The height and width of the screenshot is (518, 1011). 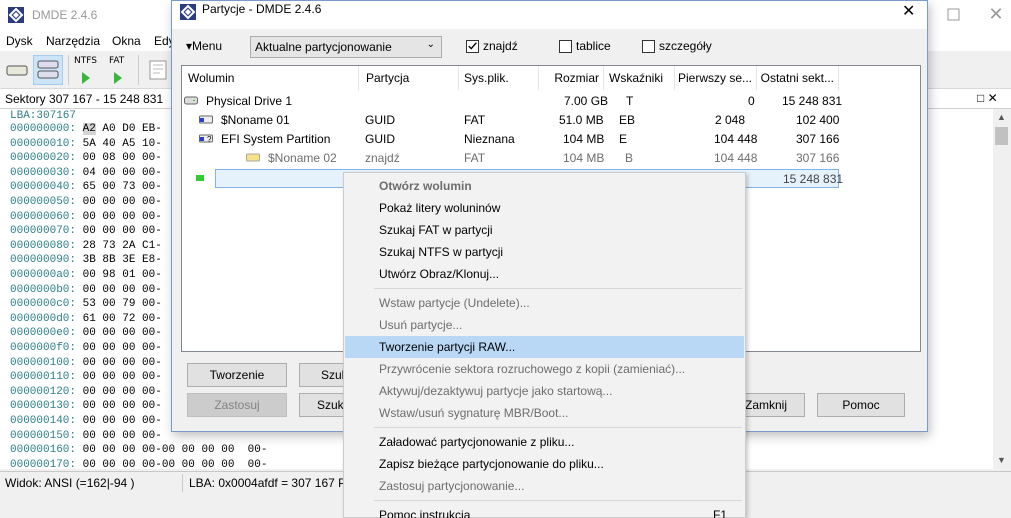 What do you see at coordinates (544, 186) in the screenshot?
I see `menu-item-open-volume: Otwórz wolumin` at bounding box center [544, 186].